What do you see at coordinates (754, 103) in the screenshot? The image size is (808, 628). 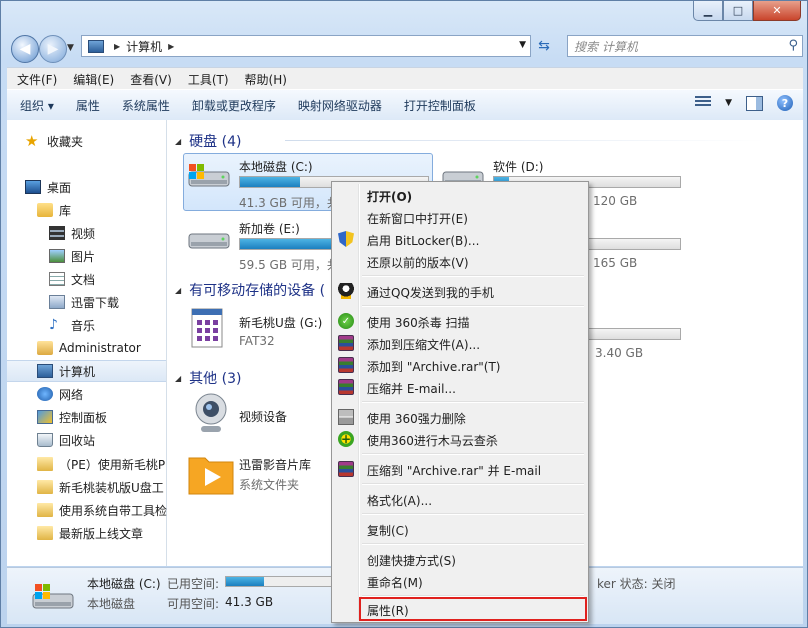 I see `preview-pane-icon` at bounding box center [754, 103].